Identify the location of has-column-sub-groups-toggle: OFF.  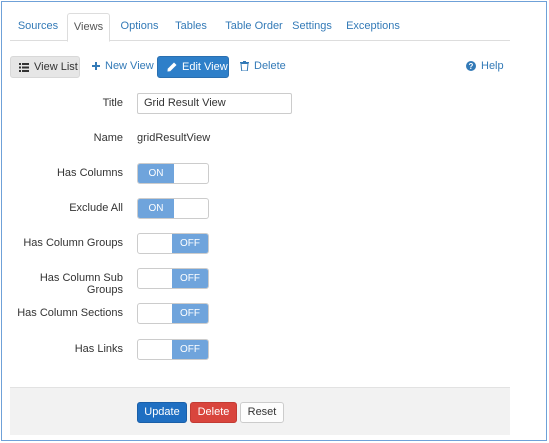
(173, 278).